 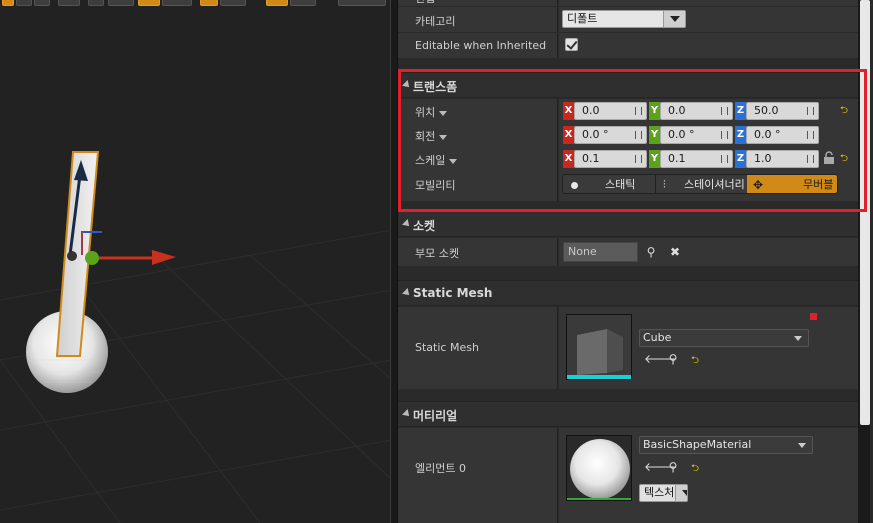 I want to click on mobility-stationary-button: ⫶ 스테이셔너리, so click(x=701, y=184).